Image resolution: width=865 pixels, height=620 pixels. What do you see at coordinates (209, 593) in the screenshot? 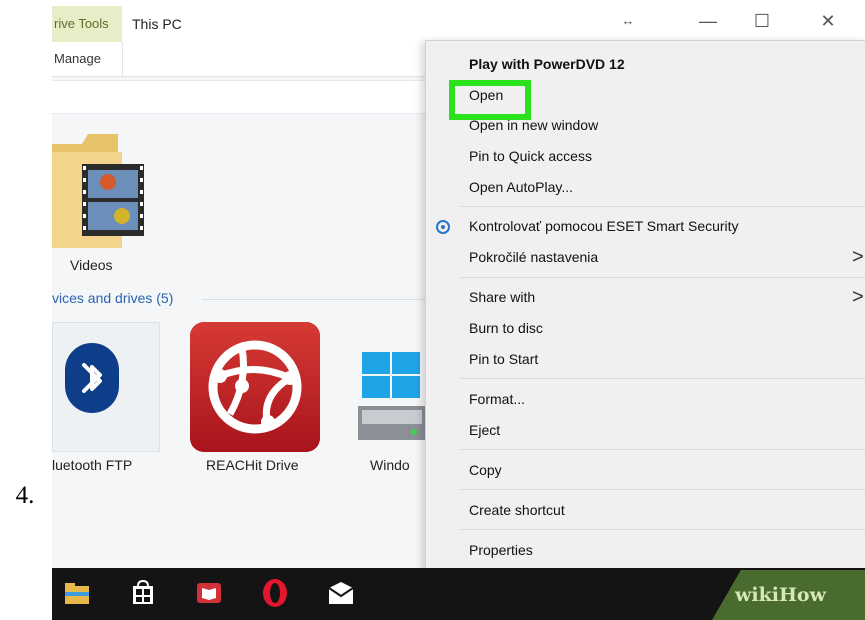
I see `reader-app-icon` at bounding box center [209, 593].